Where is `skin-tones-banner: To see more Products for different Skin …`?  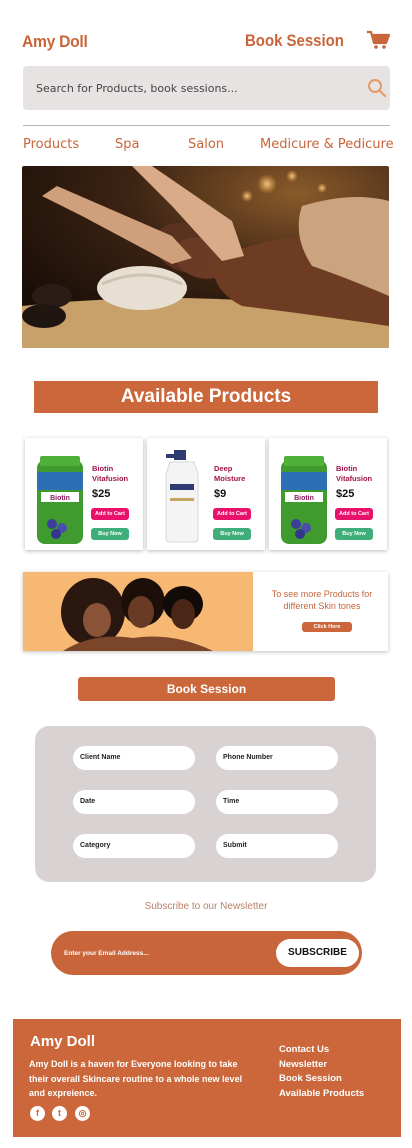 skin-tones-banner: To see more Products for different Skin … is located at coordinates (205, 611).